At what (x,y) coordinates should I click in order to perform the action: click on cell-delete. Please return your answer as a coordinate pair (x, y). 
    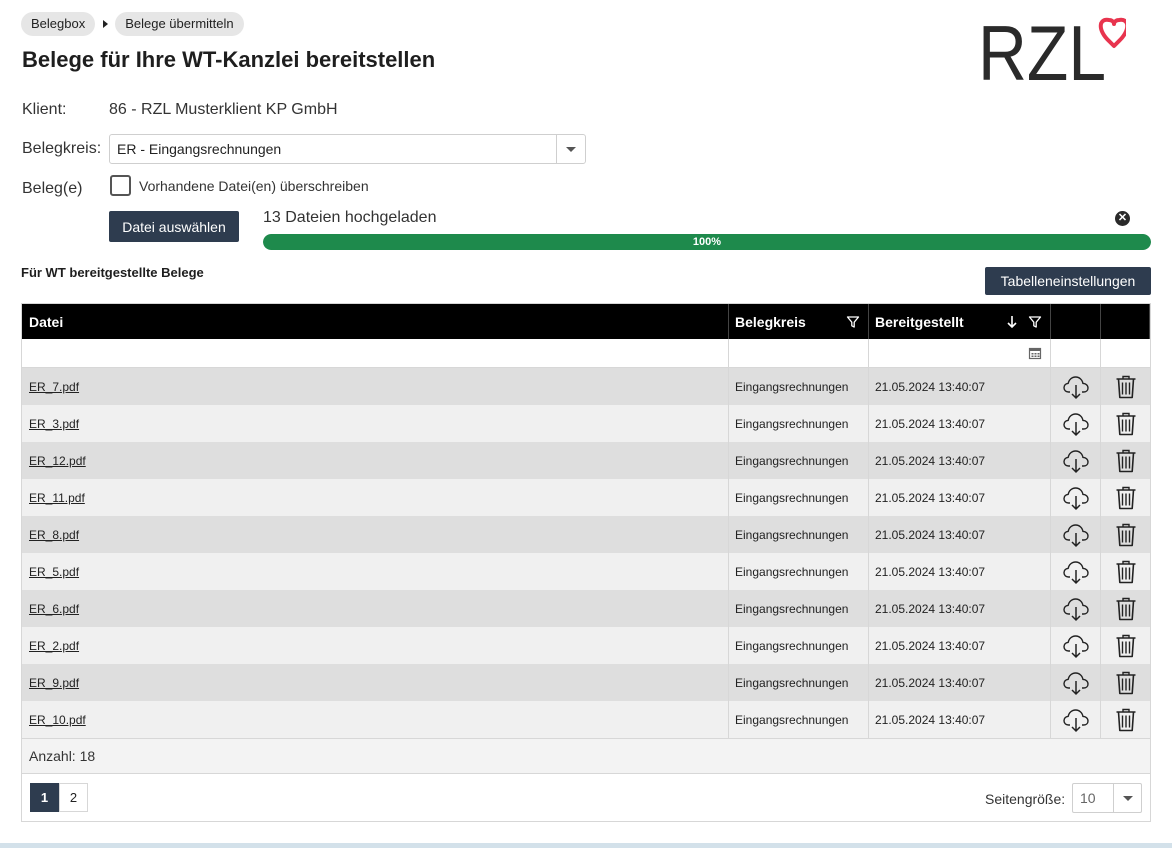
    Looking at the image, I should click on (1125, 386).